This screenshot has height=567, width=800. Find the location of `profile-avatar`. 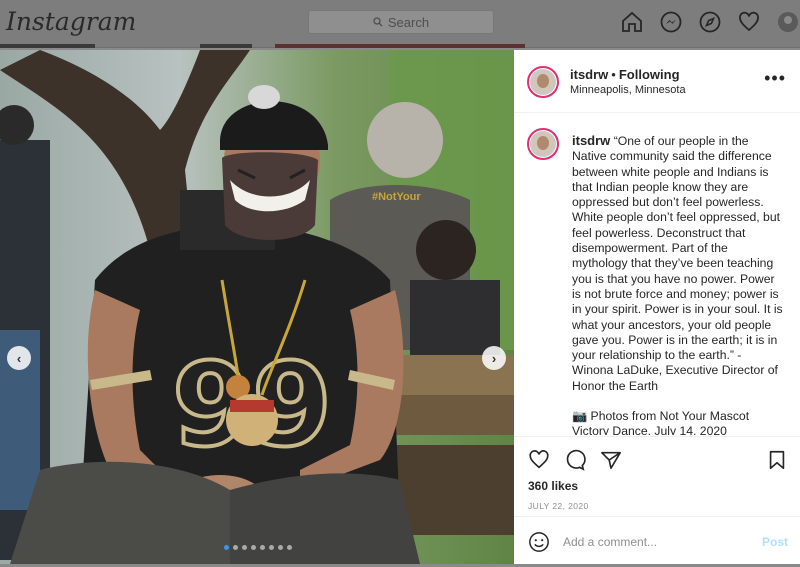

profile-avatar is located at coordinates (788, 22).